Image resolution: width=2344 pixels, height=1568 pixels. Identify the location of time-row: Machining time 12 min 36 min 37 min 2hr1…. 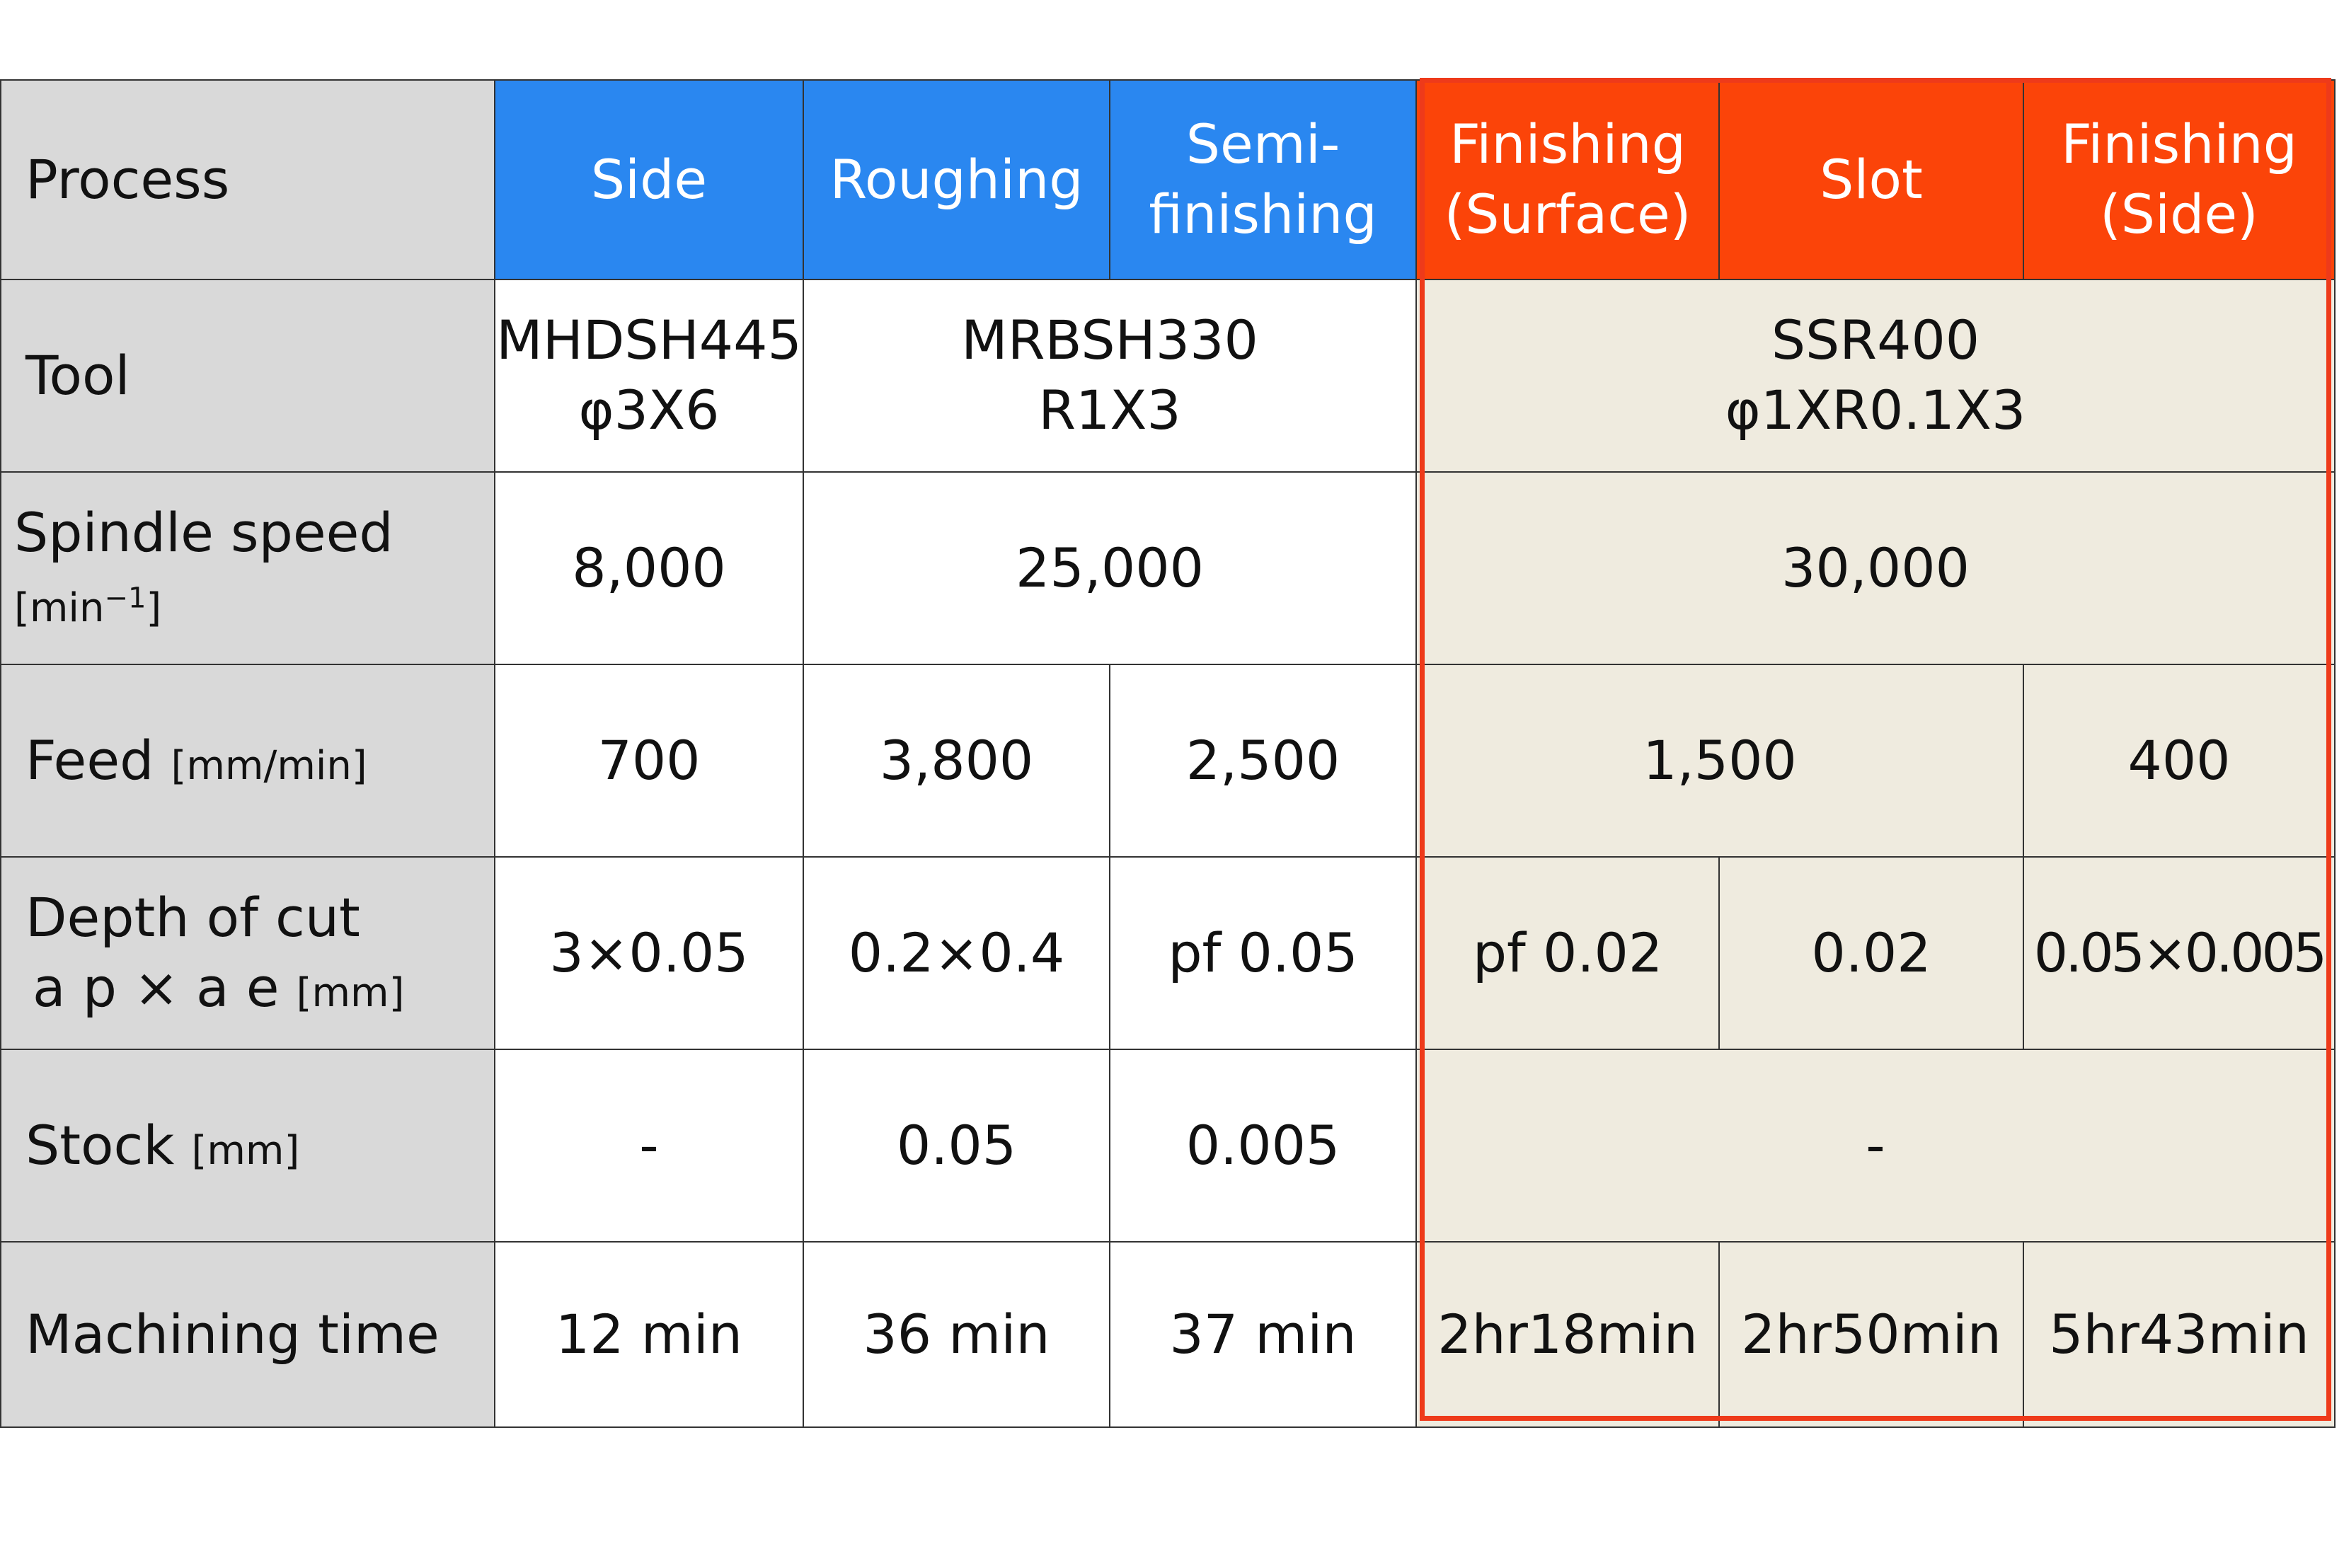
(1168, 1334).